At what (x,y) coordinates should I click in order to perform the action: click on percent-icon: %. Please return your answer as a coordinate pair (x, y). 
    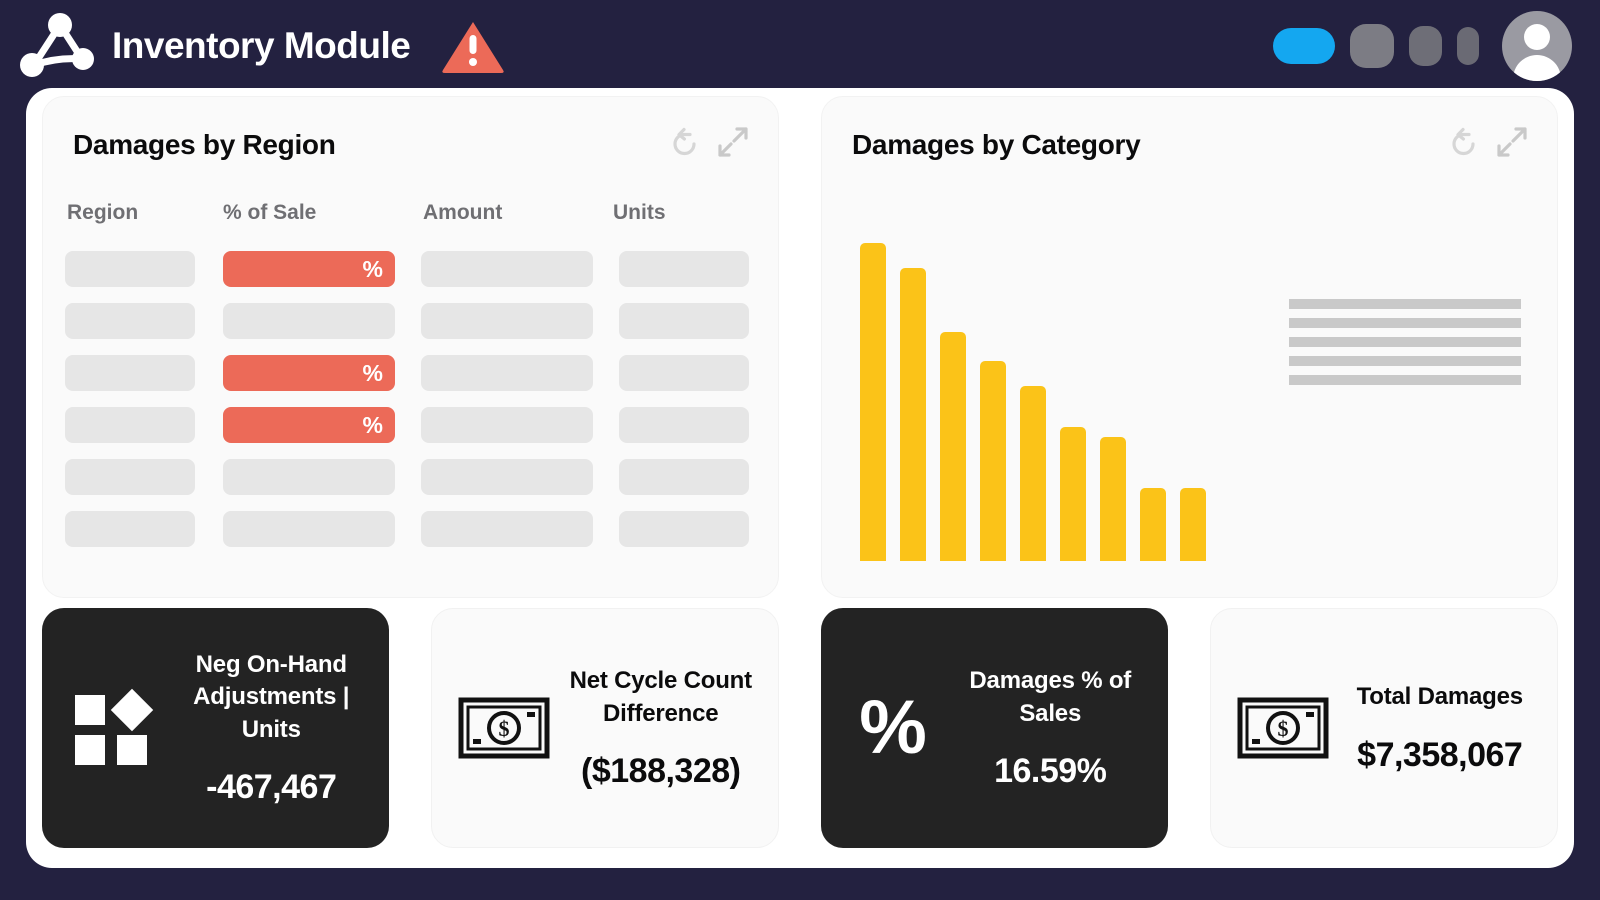
    Looking at the image, I should click on (893, 727).